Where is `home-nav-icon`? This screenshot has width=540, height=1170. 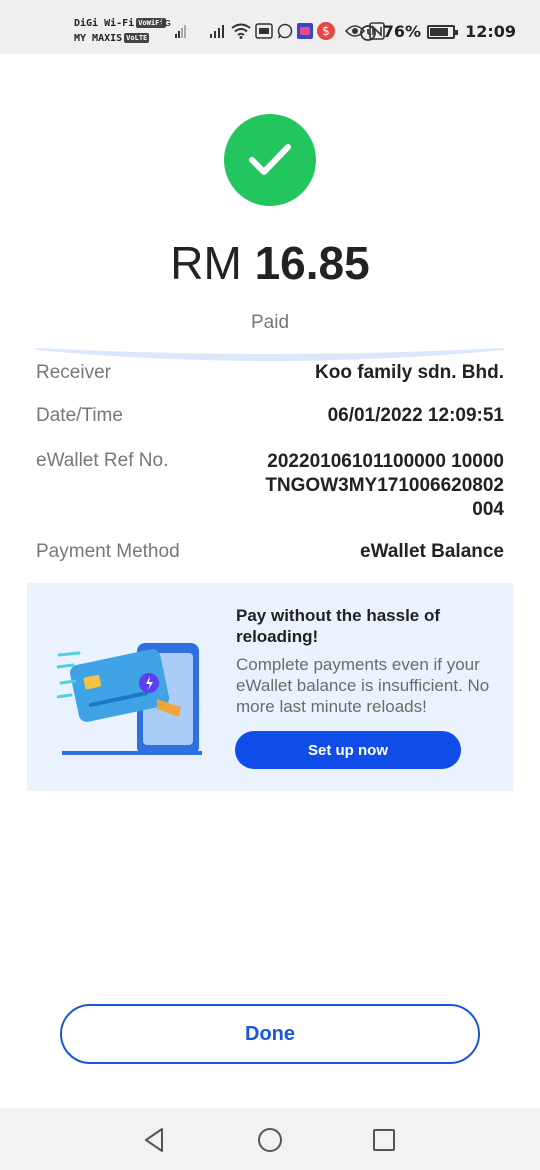 home-nav-icon is located at coordinates (270, 1140).